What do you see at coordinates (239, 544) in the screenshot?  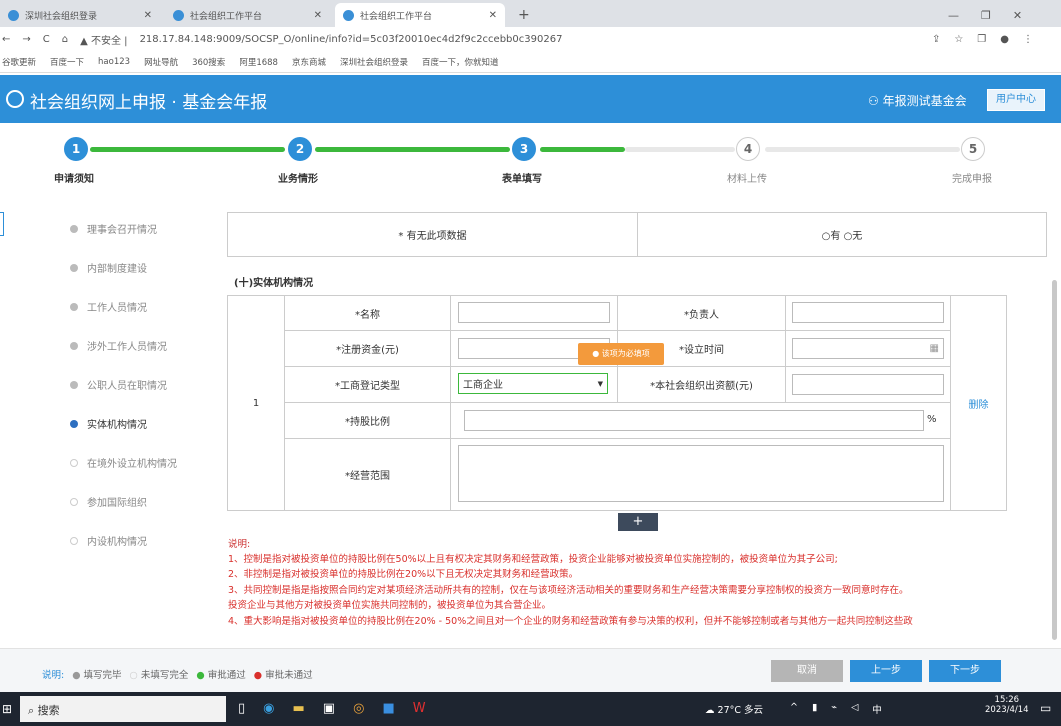 I see `notes-title: 说明:` at bounding box center [239, 544].